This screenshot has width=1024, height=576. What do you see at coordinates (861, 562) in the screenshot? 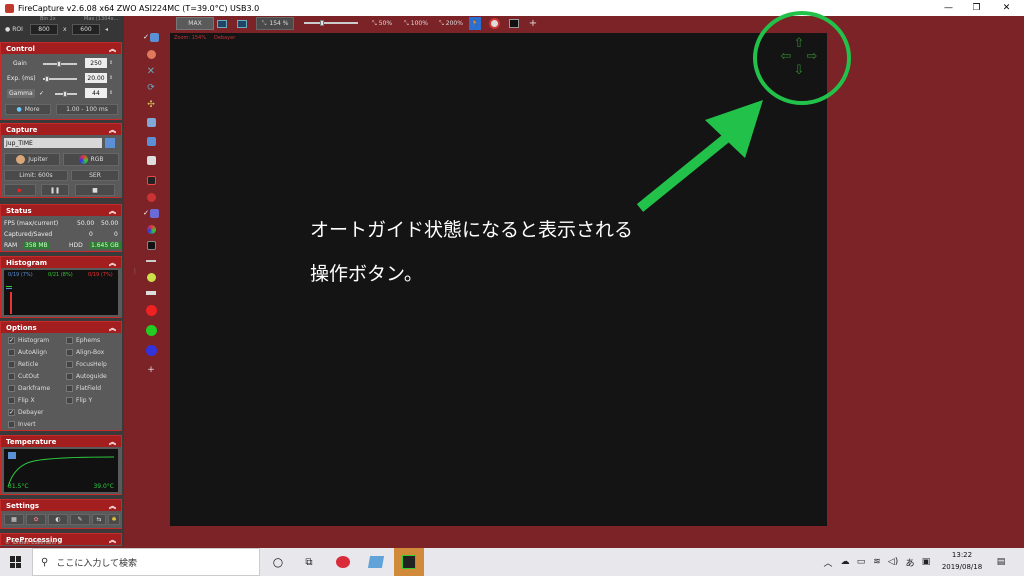
I see `network-icon: ▭` at bounding box center [861, 562].